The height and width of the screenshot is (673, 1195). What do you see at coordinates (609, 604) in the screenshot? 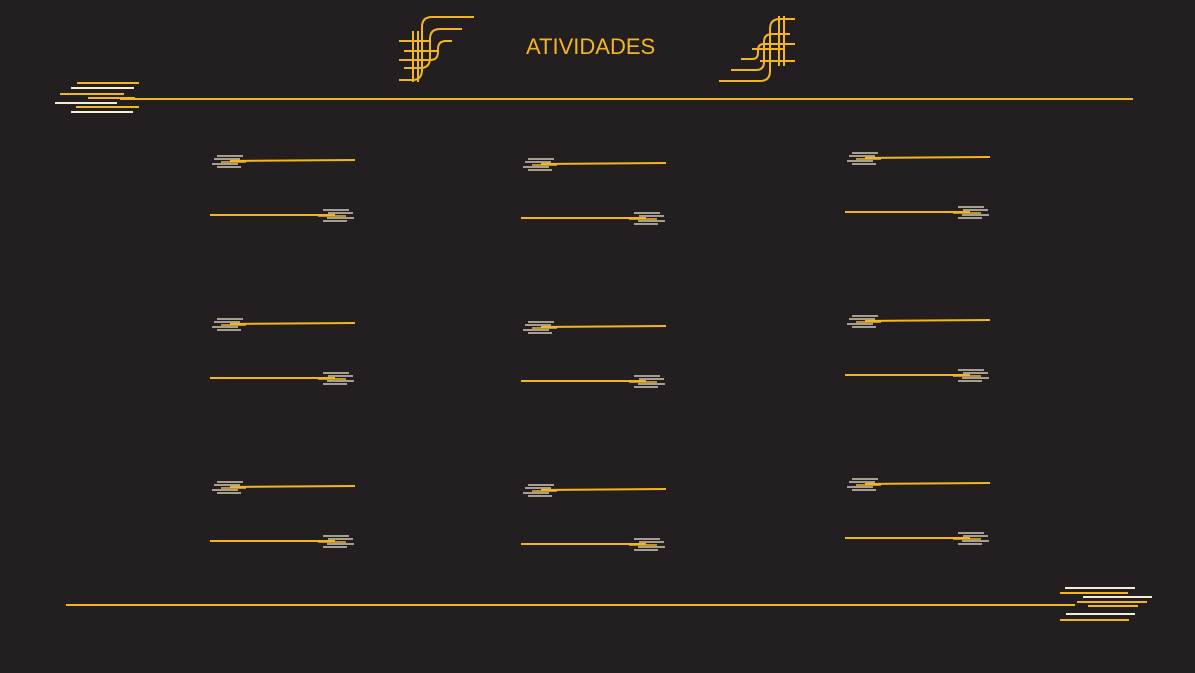
I see `bottom-divider` at bounding box center [609, 604].